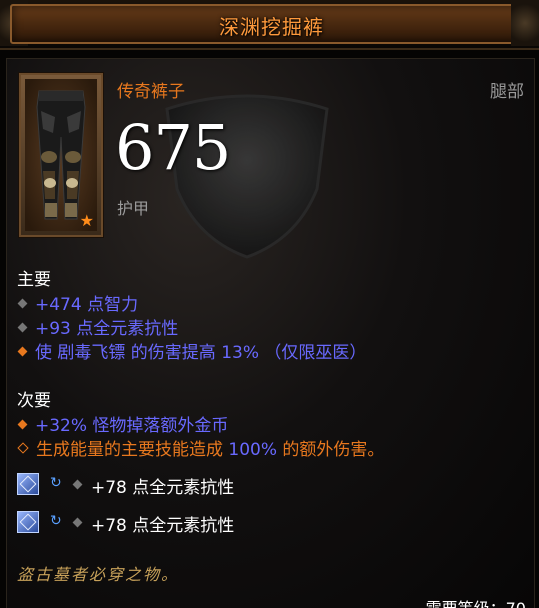  I want to click on primary-affix: +474 点智力, so click(77, 302).